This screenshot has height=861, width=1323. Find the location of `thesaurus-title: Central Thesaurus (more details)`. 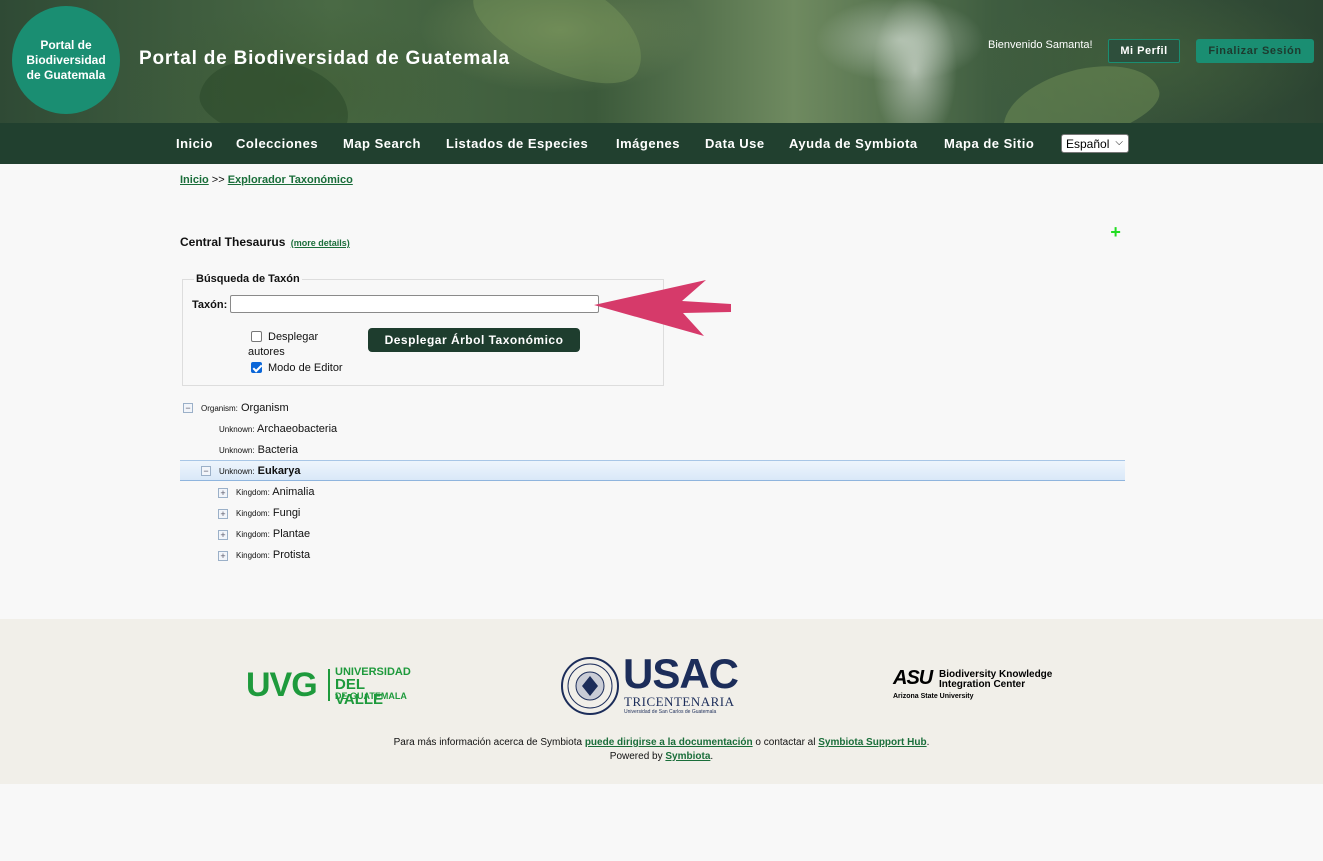

thesaurus-title: Central Thesaurus (more details) is located at coordinates (265, 242).